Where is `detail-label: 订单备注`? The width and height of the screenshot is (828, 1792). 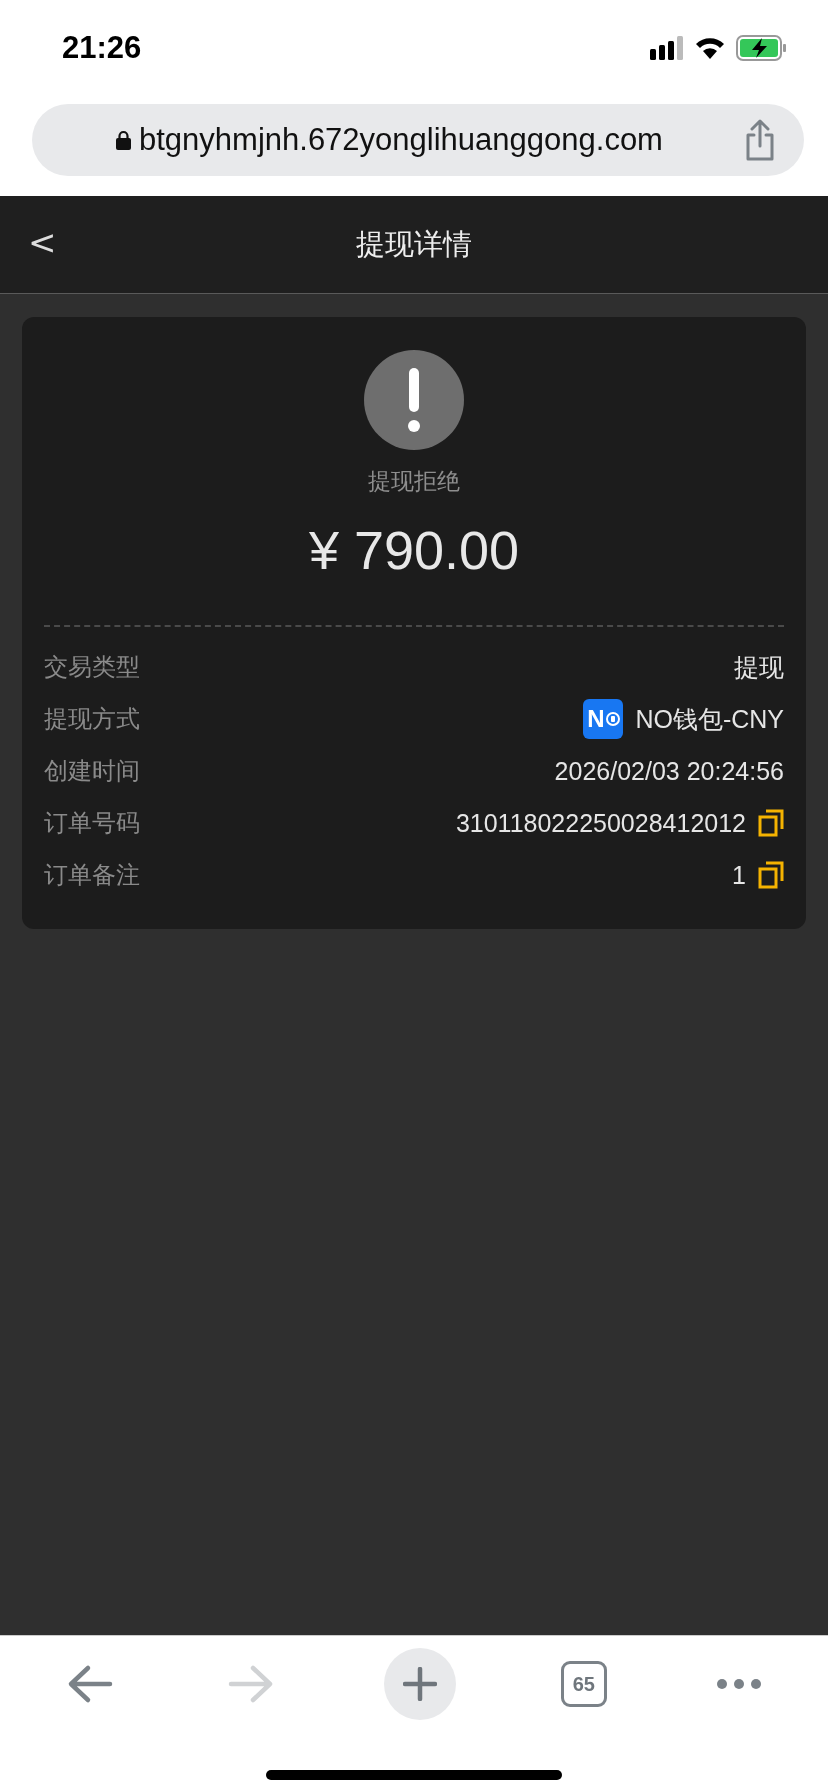
detail-label: 订单备注 is located at coordinates (92, 875).